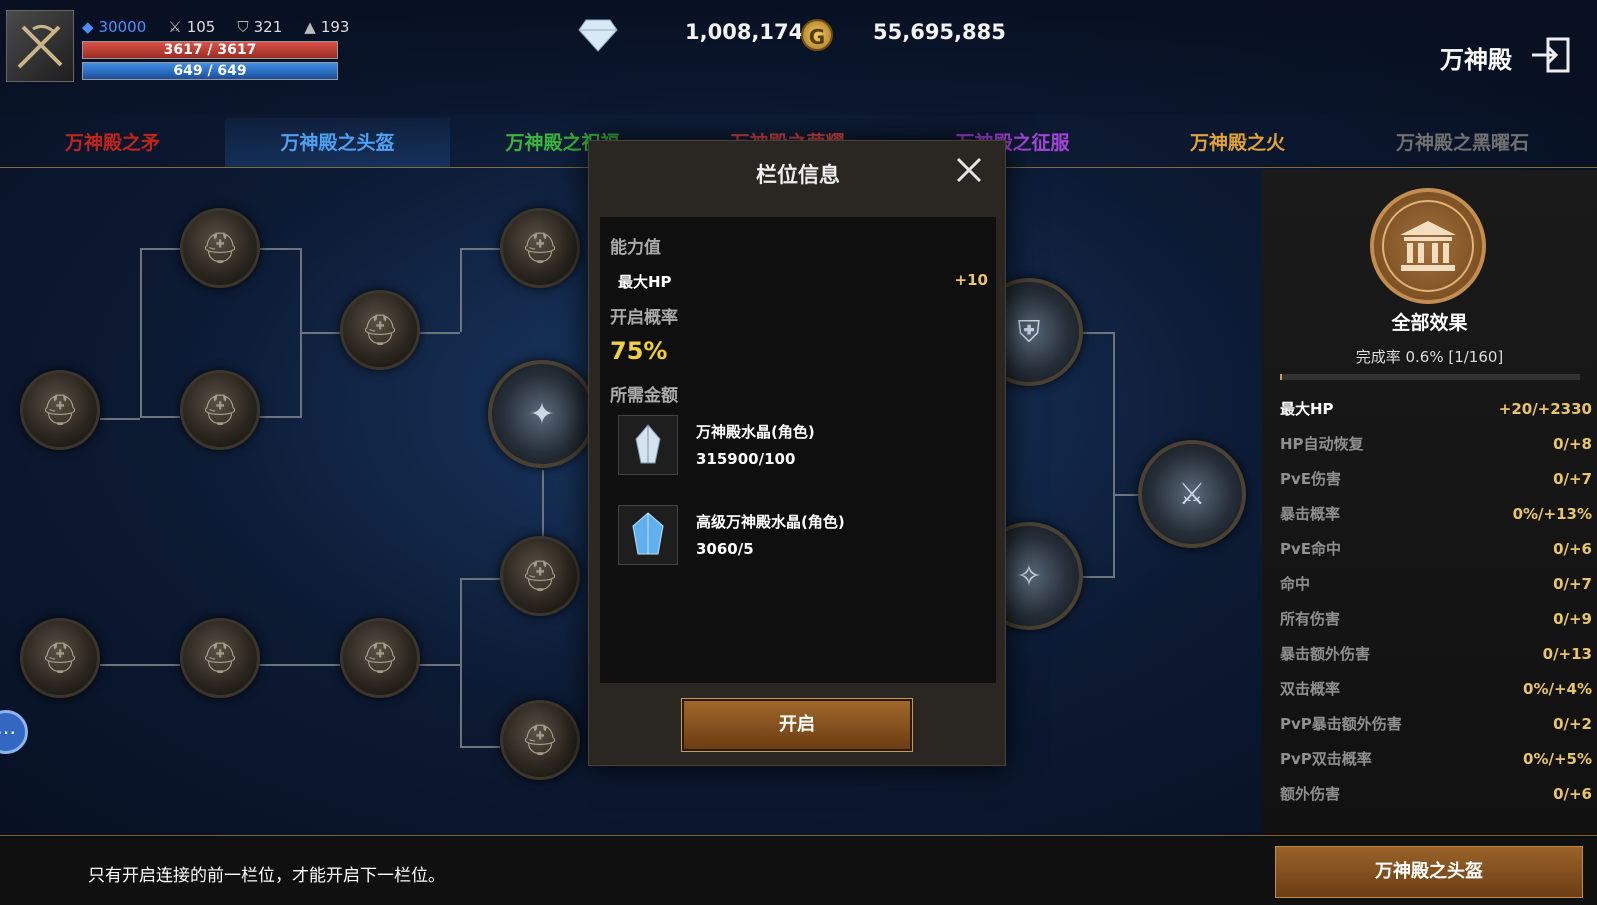 This screenshot has width=1597, height=905. What do you see at coordinates (1310, 619) in the screenshot?
I see `effect-name: 所有伤害` at bounding box center [1310, 619].